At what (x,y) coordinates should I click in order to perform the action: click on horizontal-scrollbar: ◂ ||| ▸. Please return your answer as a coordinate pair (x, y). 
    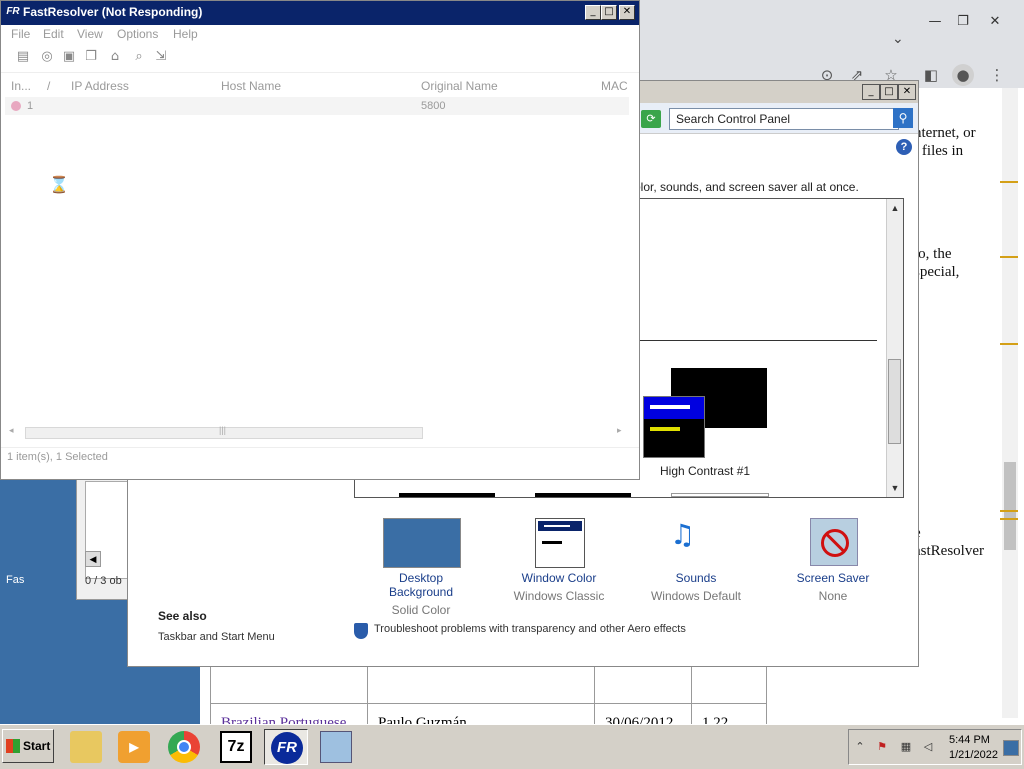
    Looking at the image, I should click on (317, 432).